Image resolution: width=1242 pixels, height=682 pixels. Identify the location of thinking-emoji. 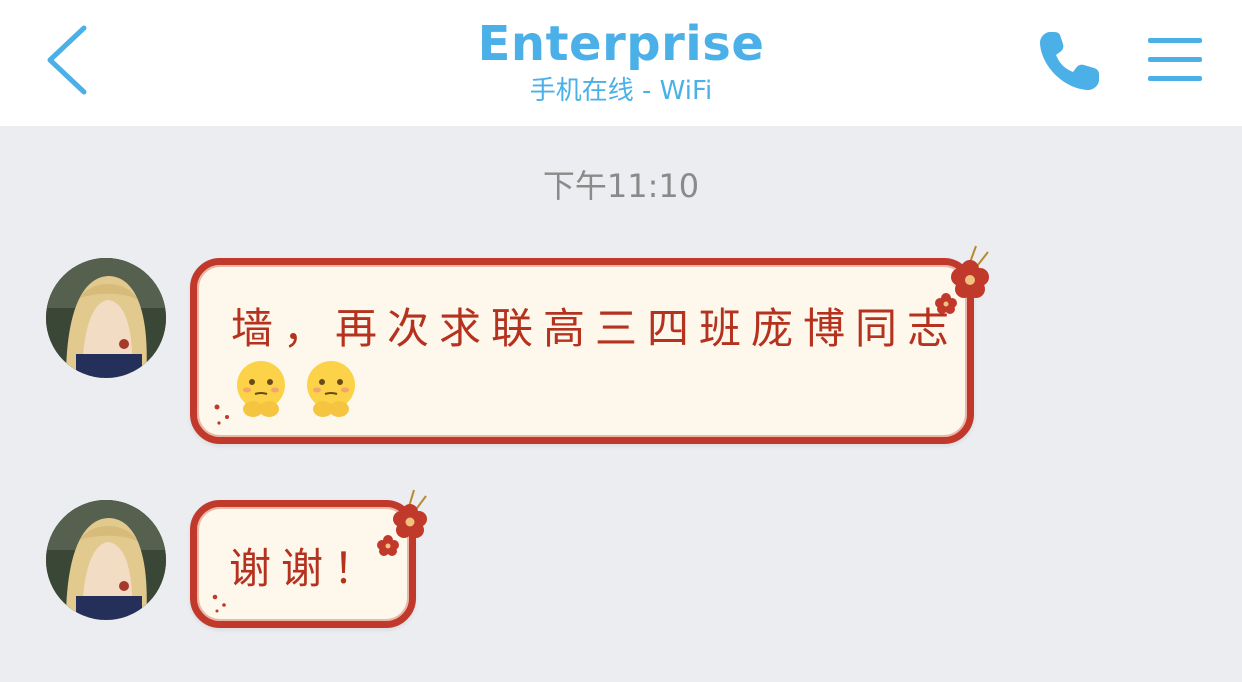
(331, 389).